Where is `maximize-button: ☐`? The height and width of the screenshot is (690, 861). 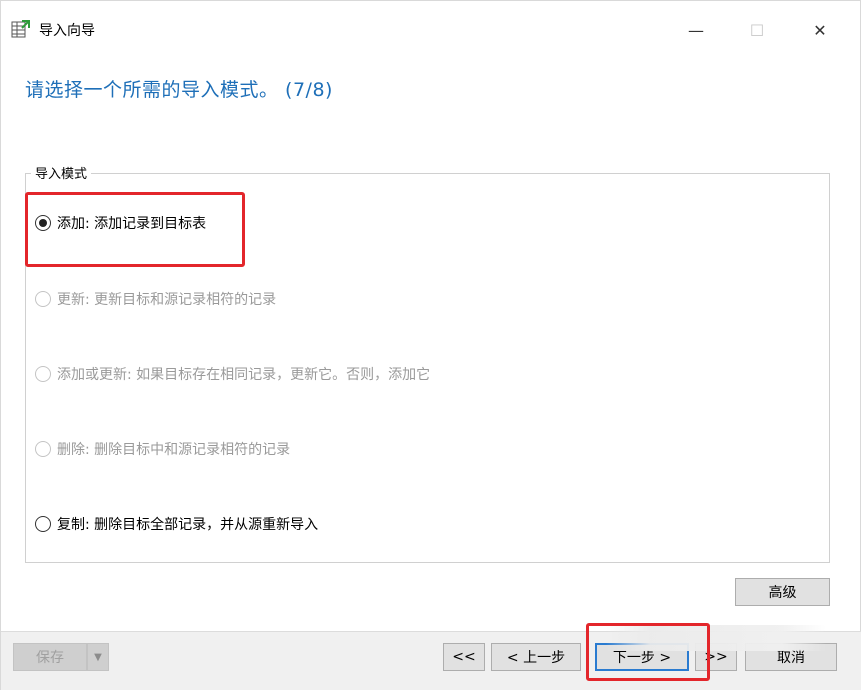 maximize-button: ☐ is located at coordinates (757, 30).